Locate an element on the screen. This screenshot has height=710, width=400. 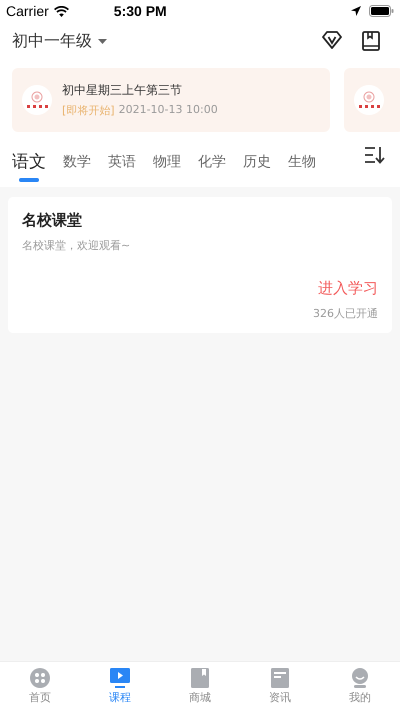
tab-bar-label: 课程 is located at coordinates (120, 697).